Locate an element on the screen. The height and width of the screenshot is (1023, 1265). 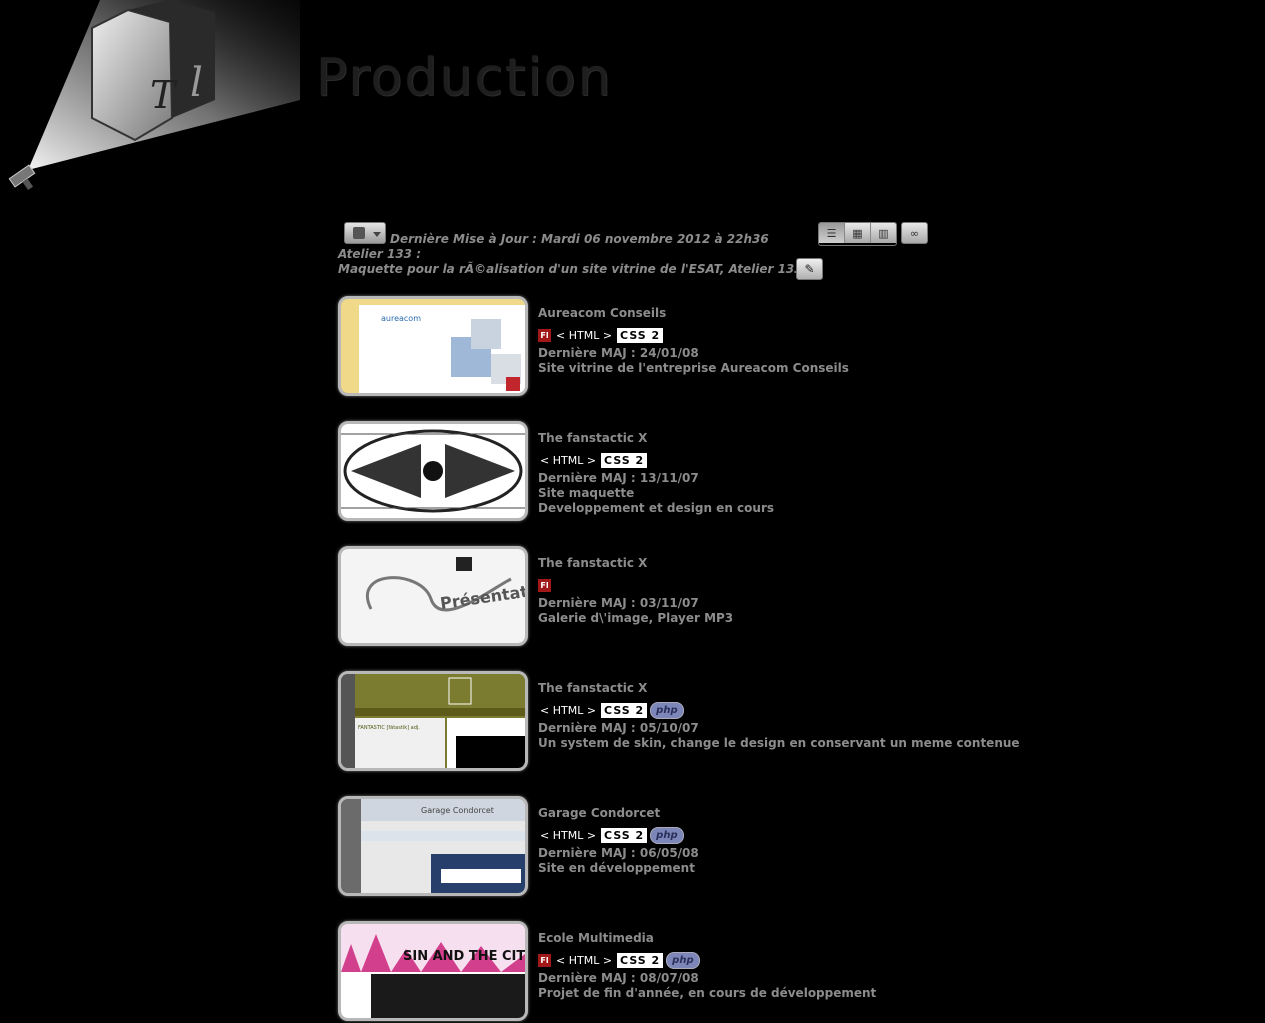
svg-text: T is located at coordinates (164, 95).